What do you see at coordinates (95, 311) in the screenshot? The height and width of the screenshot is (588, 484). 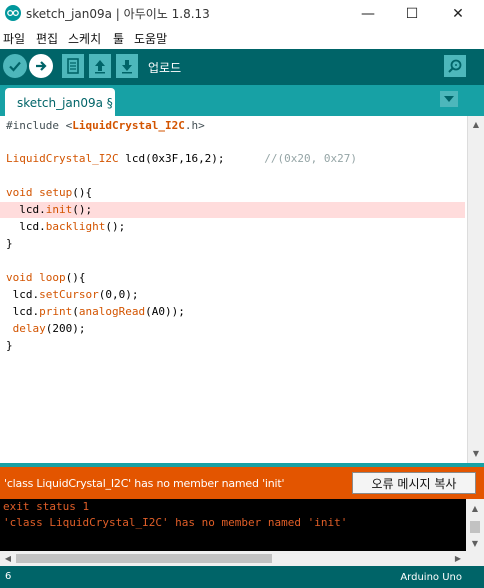 I see `code-line-12: lcd.print(analogRead(A0));` at bounding box center [95, 311].